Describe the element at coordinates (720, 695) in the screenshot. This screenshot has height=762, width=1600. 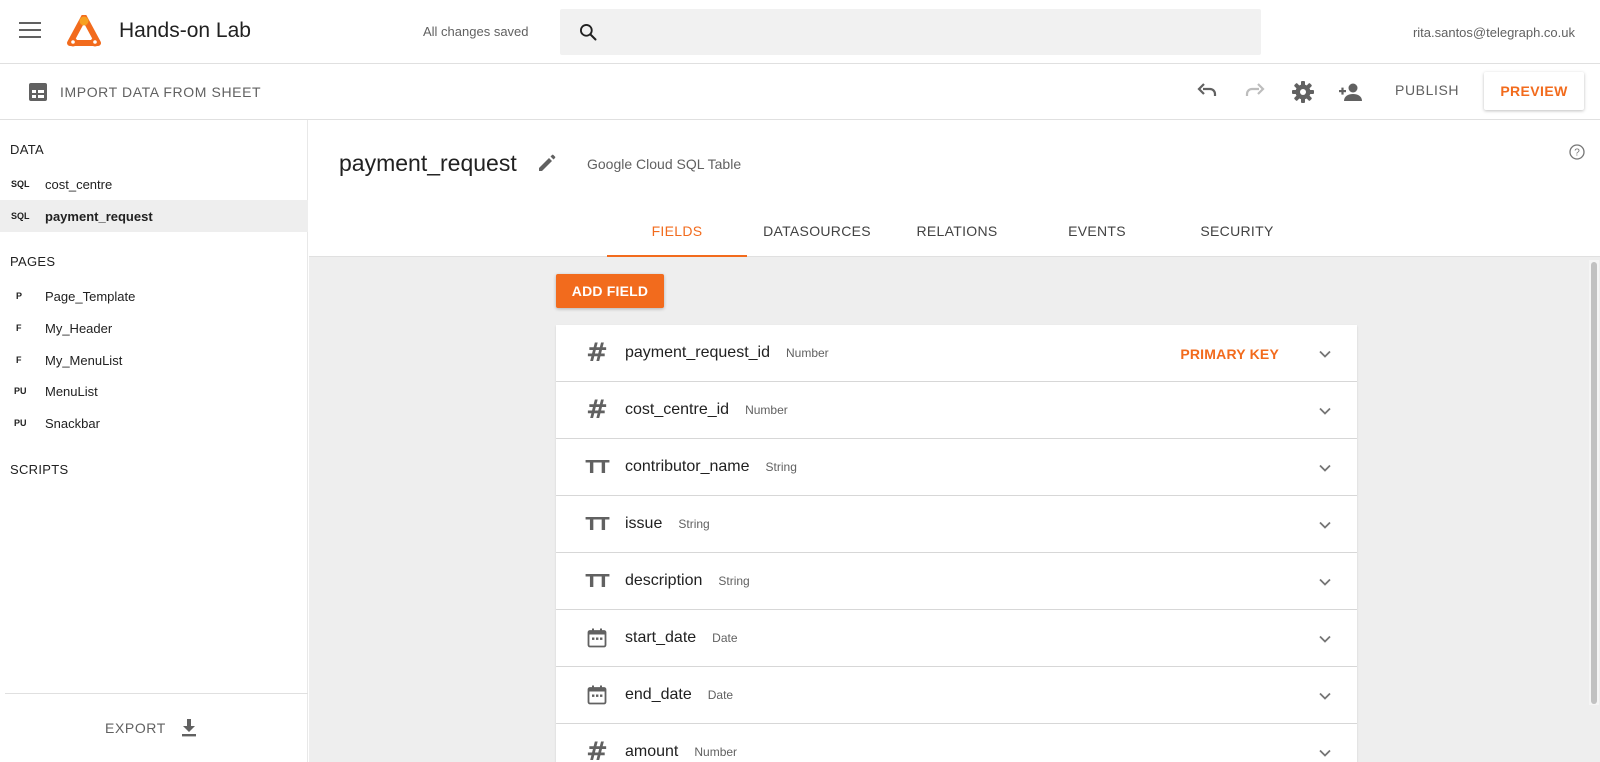
I see `field-type: Date` at that location.